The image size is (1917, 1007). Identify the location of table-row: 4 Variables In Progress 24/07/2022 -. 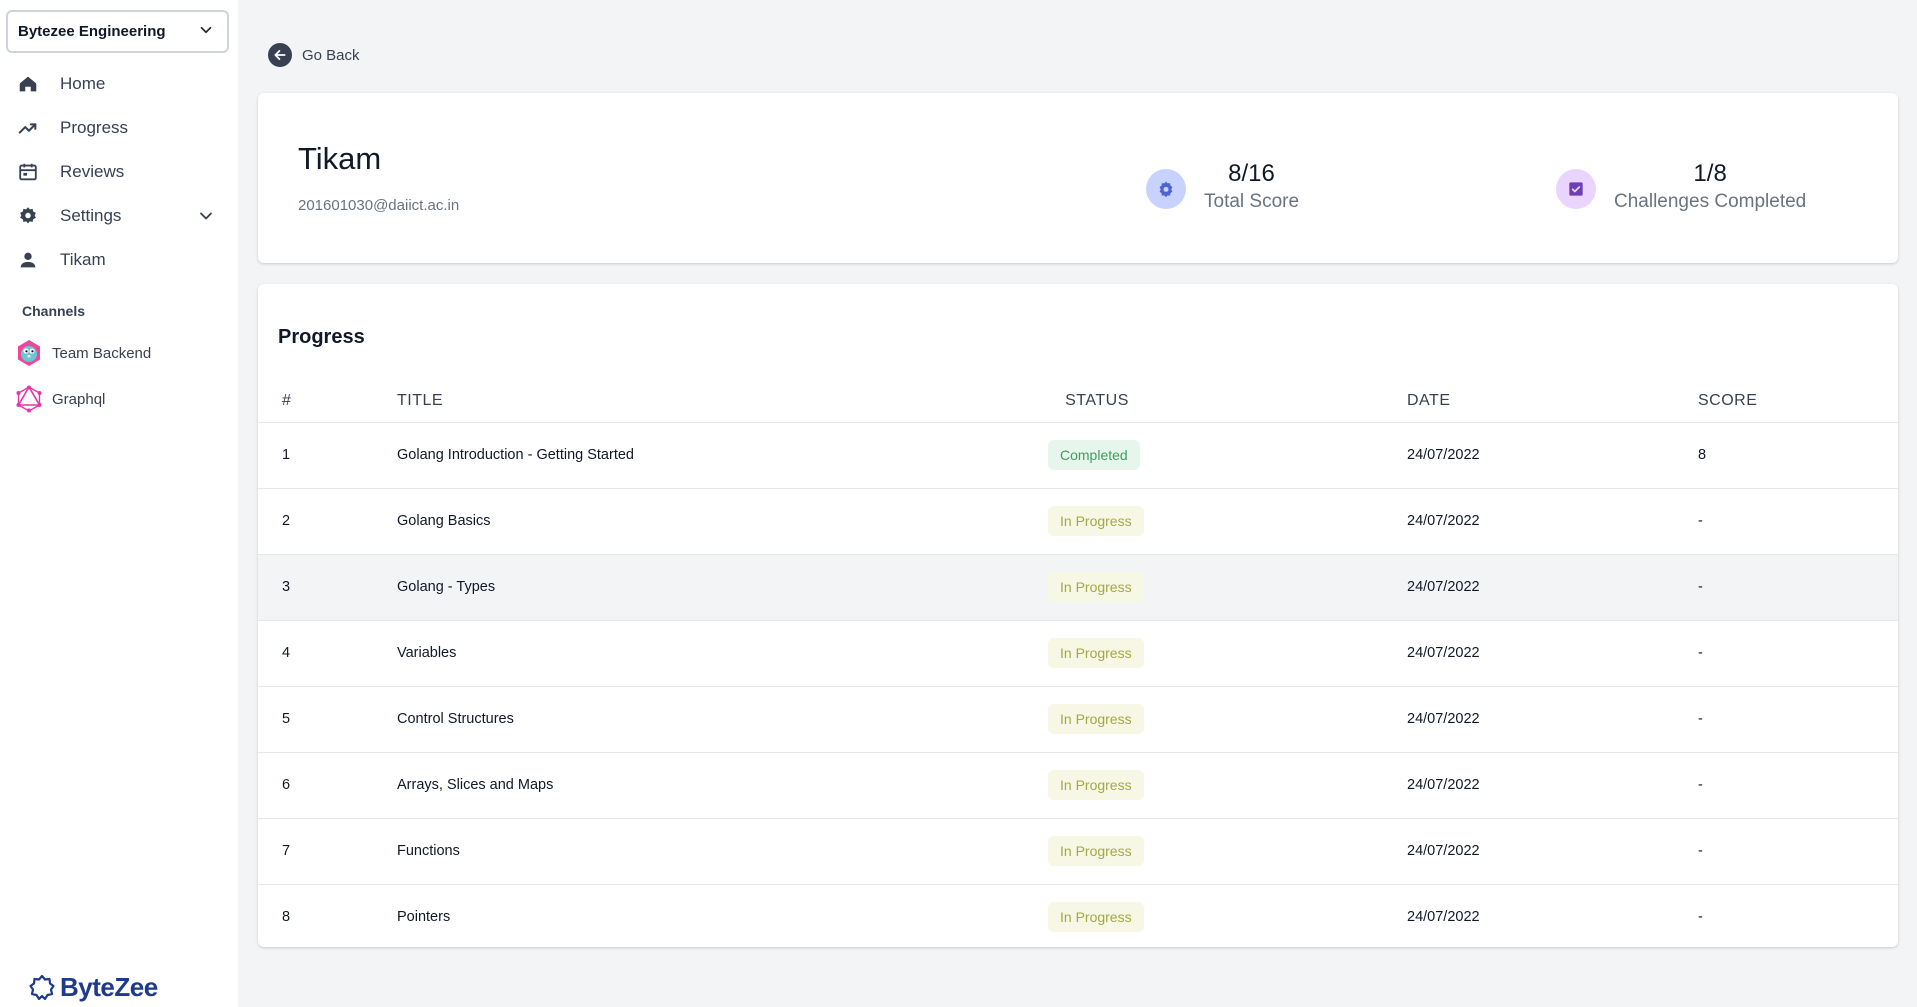
(1078, 653).